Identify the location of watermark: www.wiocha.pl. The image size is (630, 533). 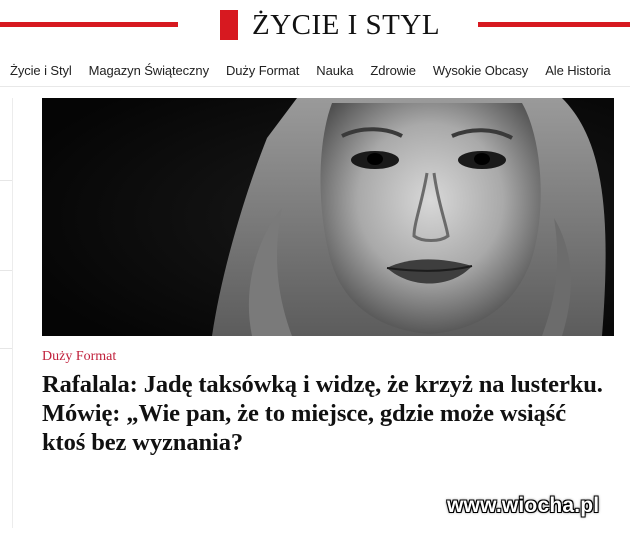
(523, 505).